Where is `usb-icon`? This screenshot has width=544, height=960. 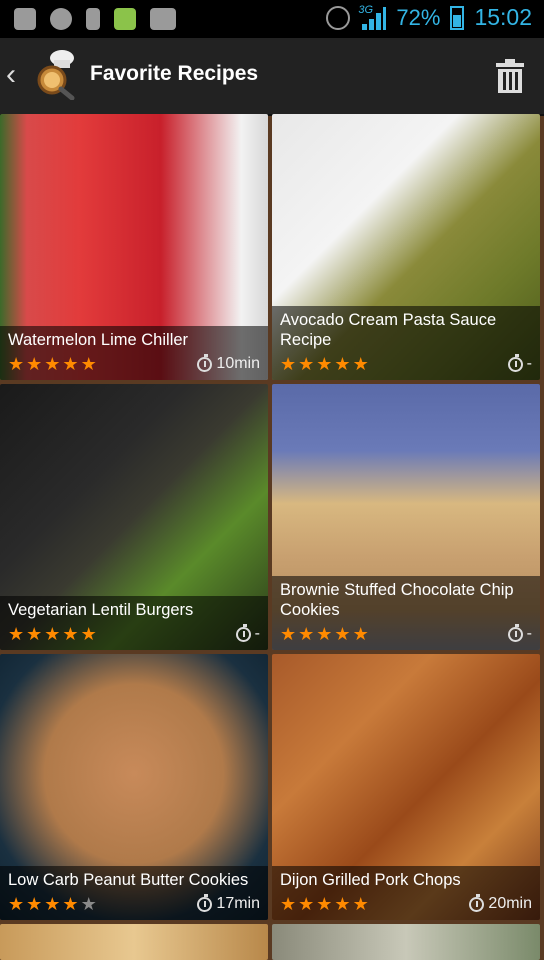 usb-icon is located at coordinates (93, 19).